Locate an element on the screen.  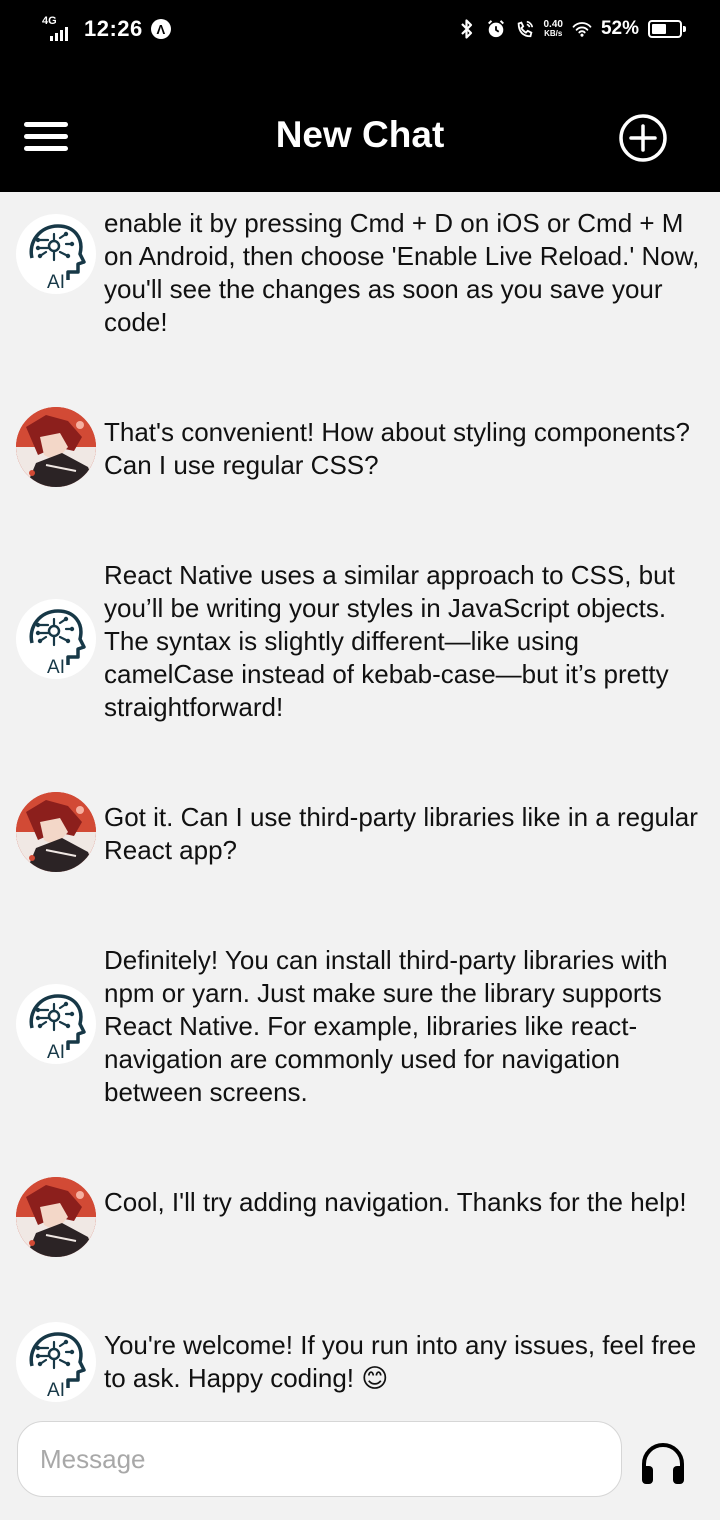
app-header: New Chat is located at coordinates (360, 127).